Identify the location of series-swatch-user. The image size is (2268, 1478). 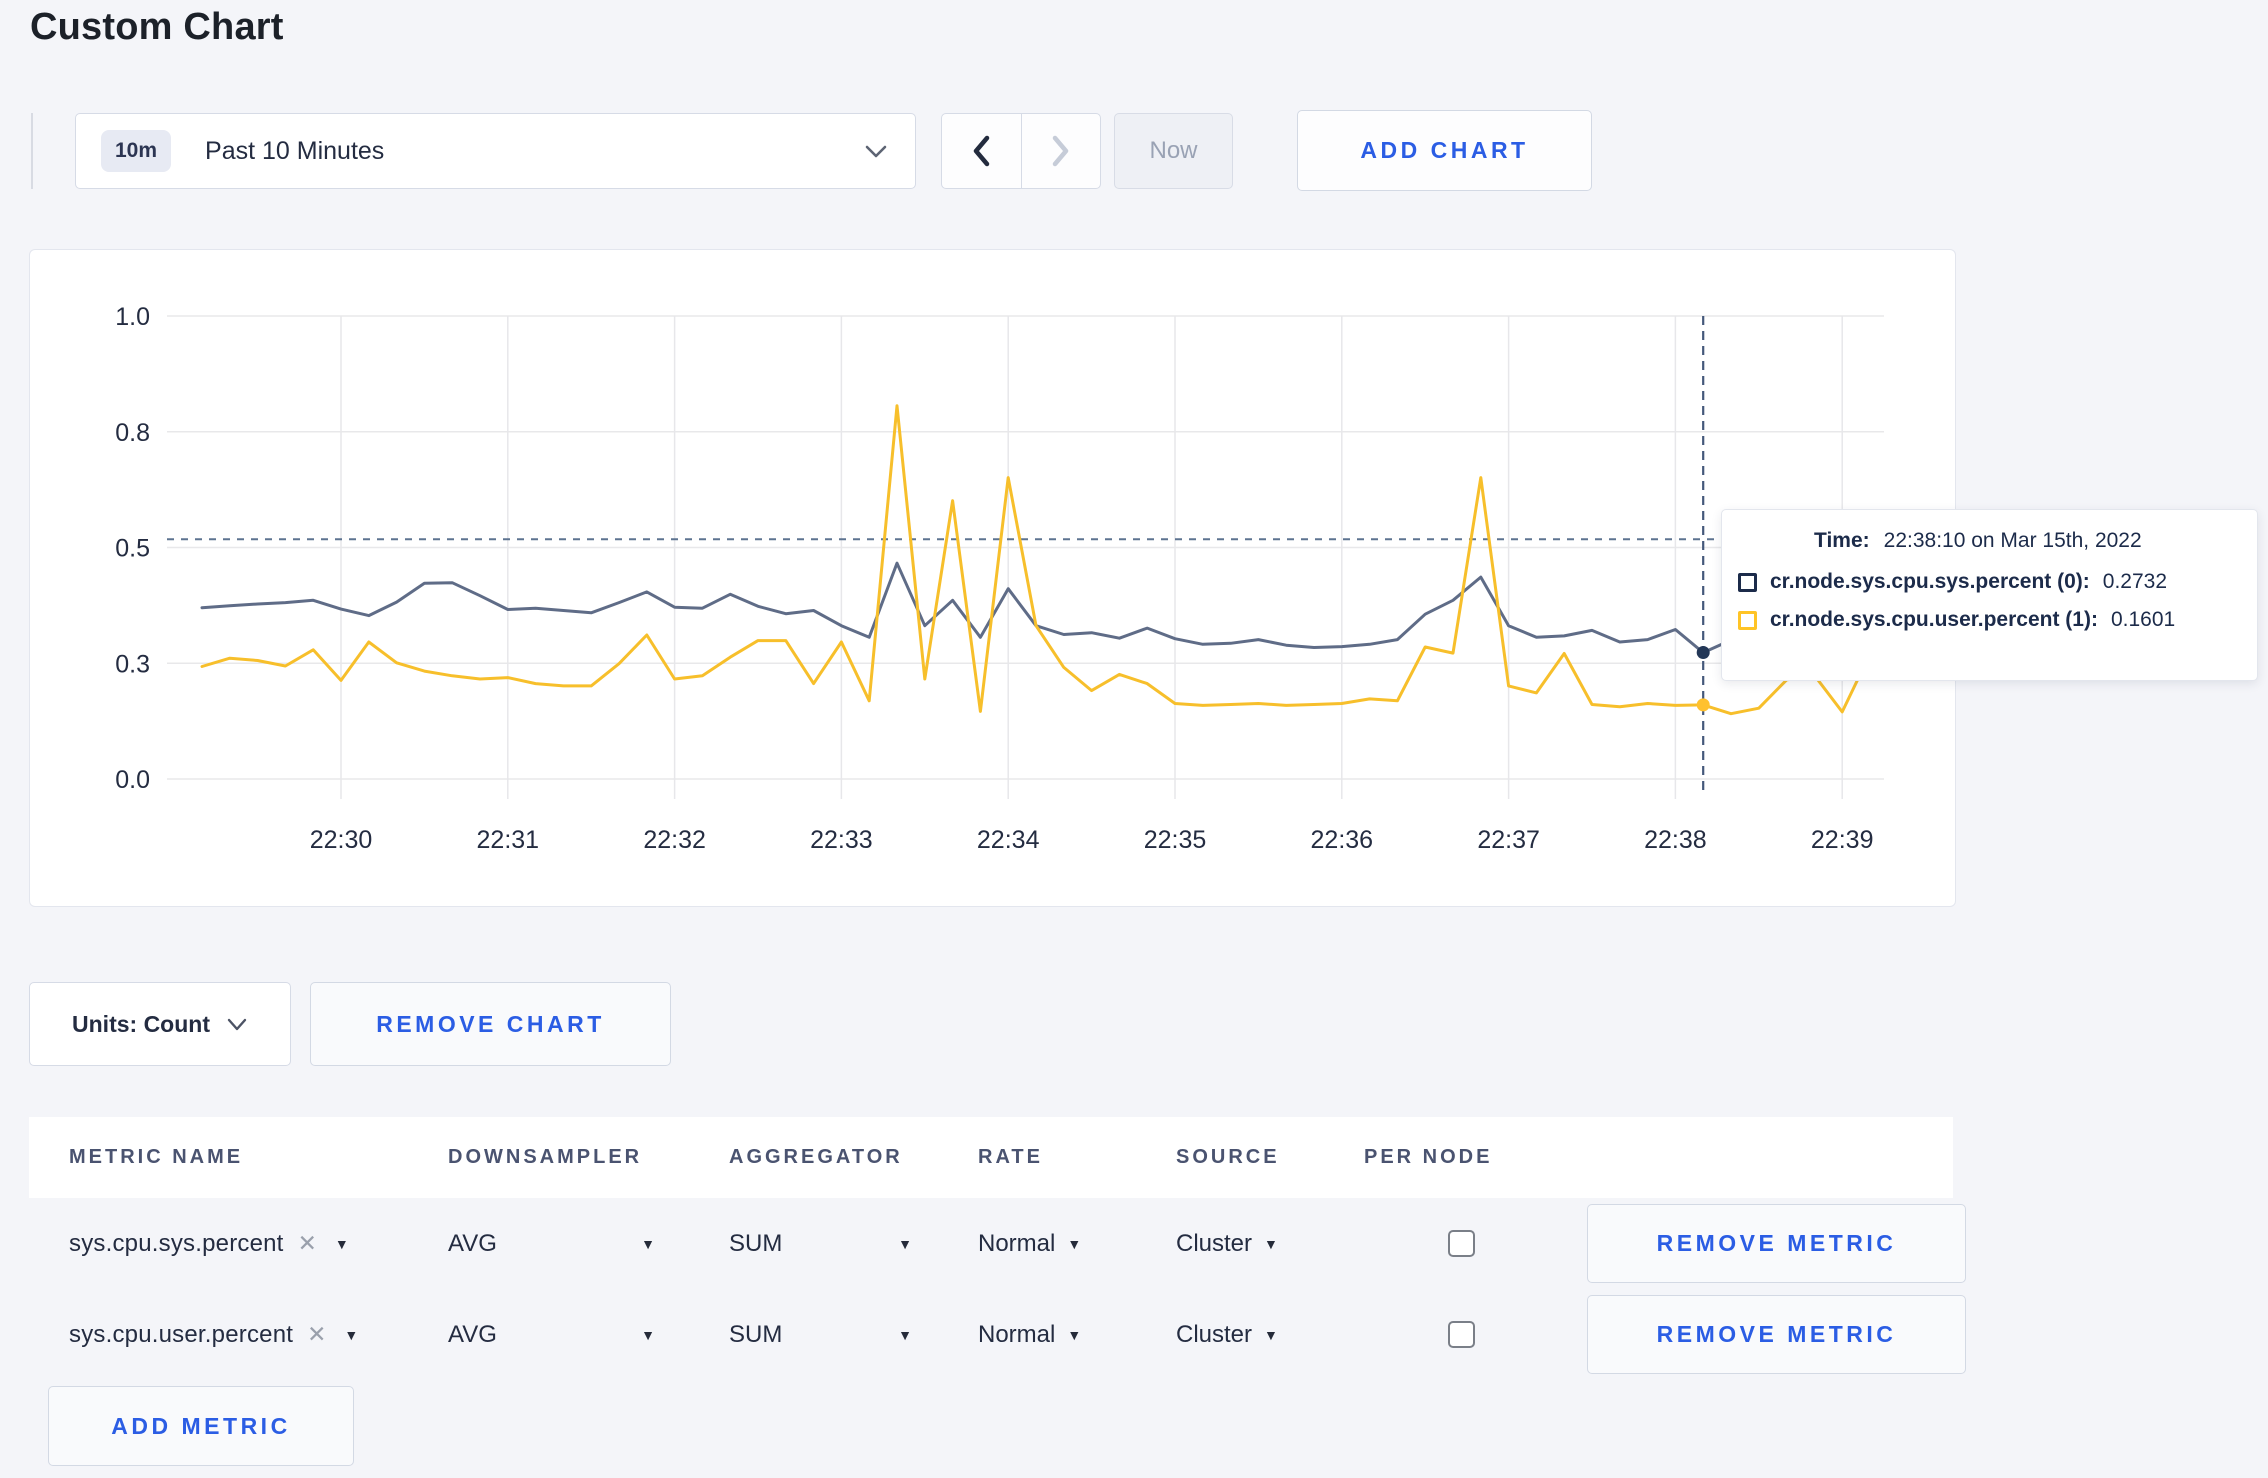
(1747, 620).